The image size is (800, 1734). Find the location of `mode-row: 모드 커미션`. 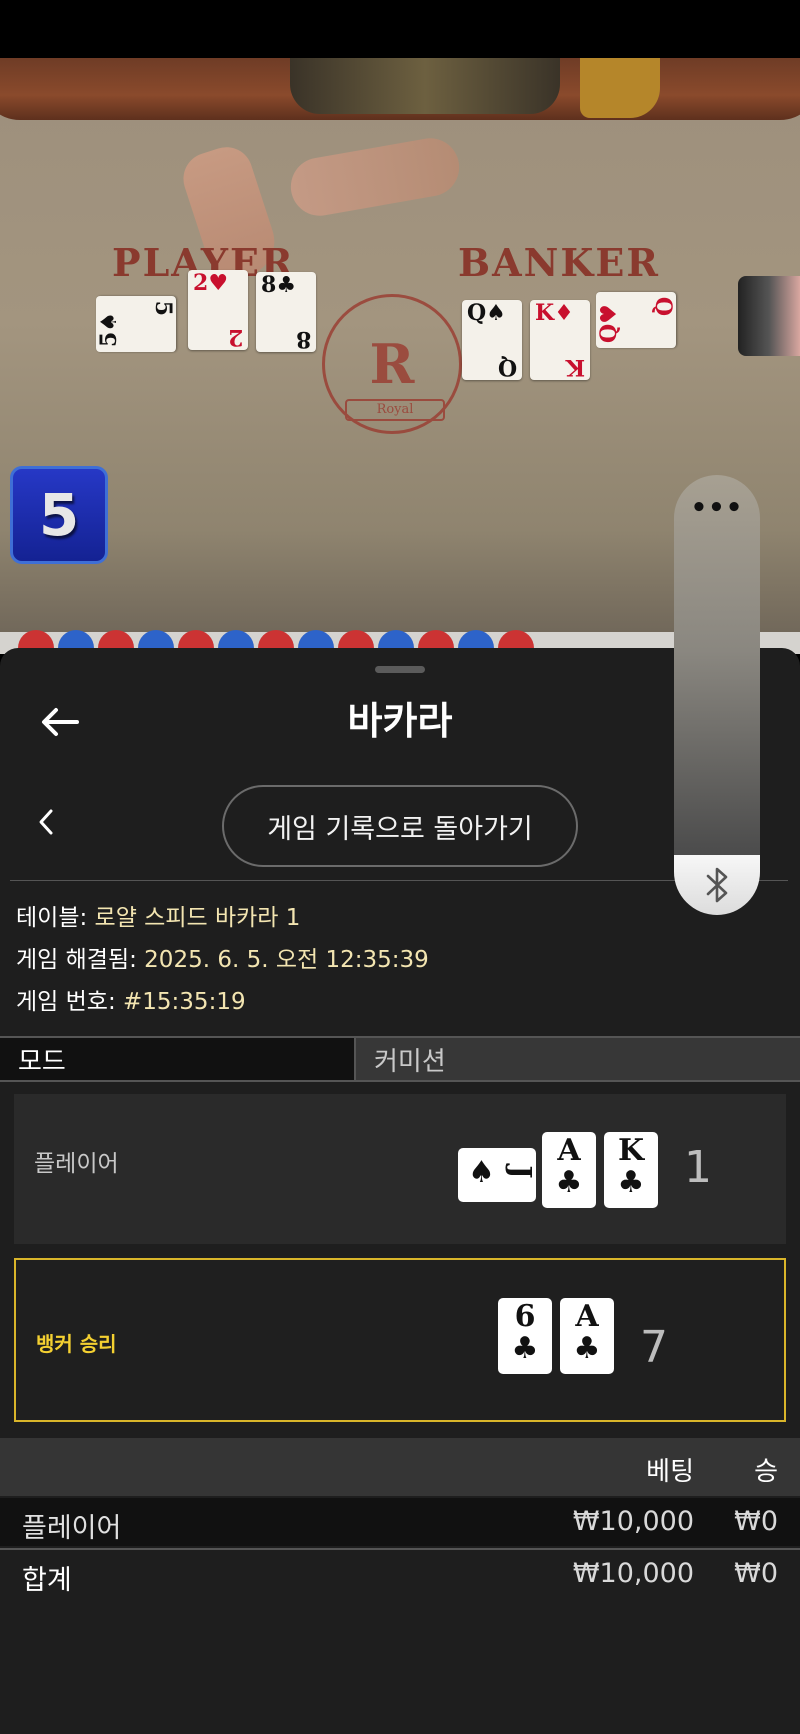

mode-row: 모드 커미션 is located at coordinates (400, 1059).